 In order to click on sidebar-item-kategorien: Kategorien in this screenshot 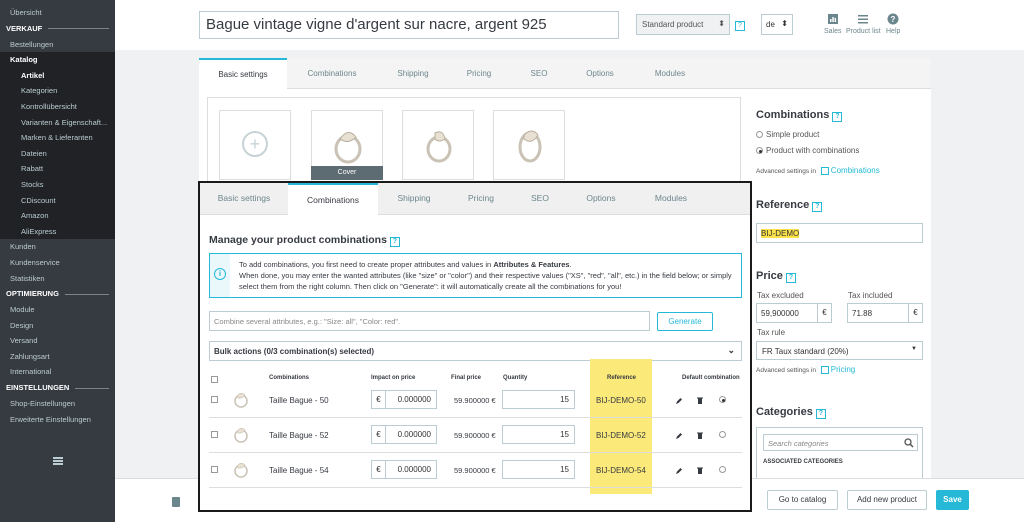, I will do `click(57, 91)`.